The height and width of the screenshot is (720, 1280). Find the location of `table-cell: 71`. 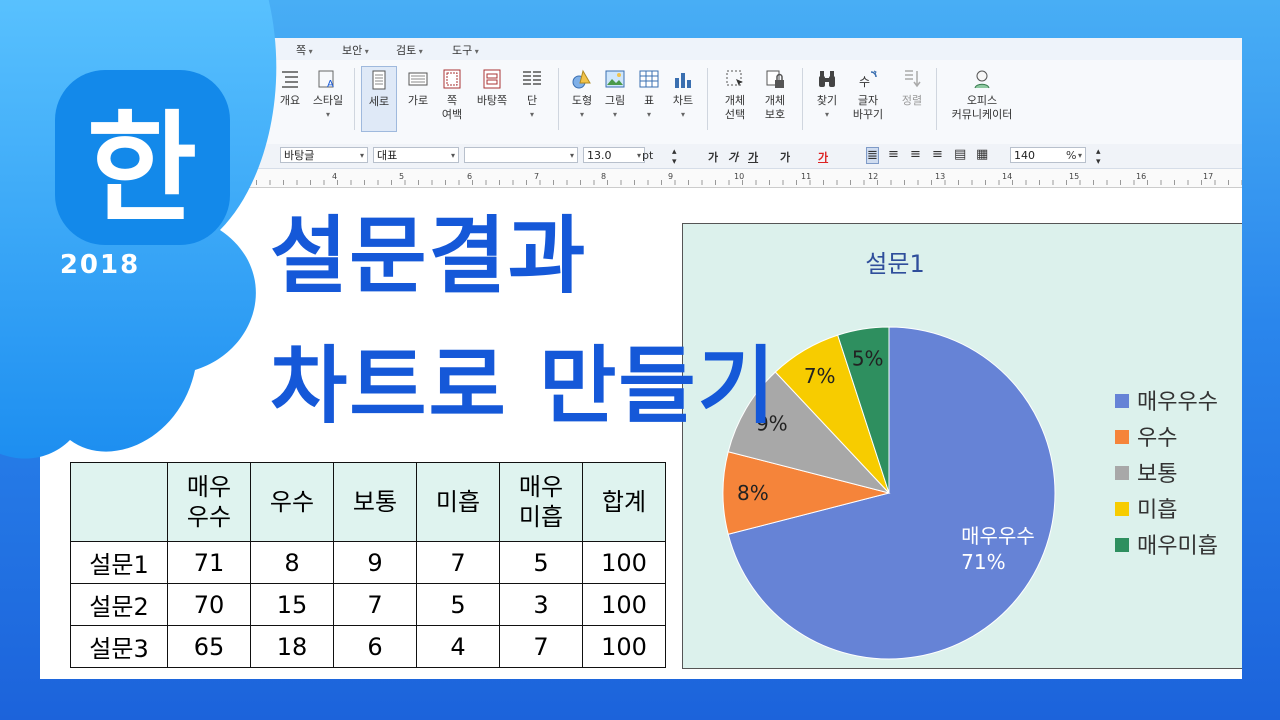

table-cell: 71 is located at coordinates (209, 562).